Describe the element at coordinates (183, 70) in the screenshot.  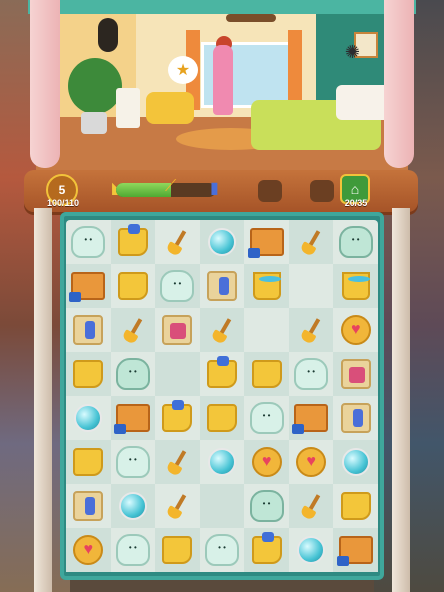
I see `request-bubble-icon: ★` at that location.